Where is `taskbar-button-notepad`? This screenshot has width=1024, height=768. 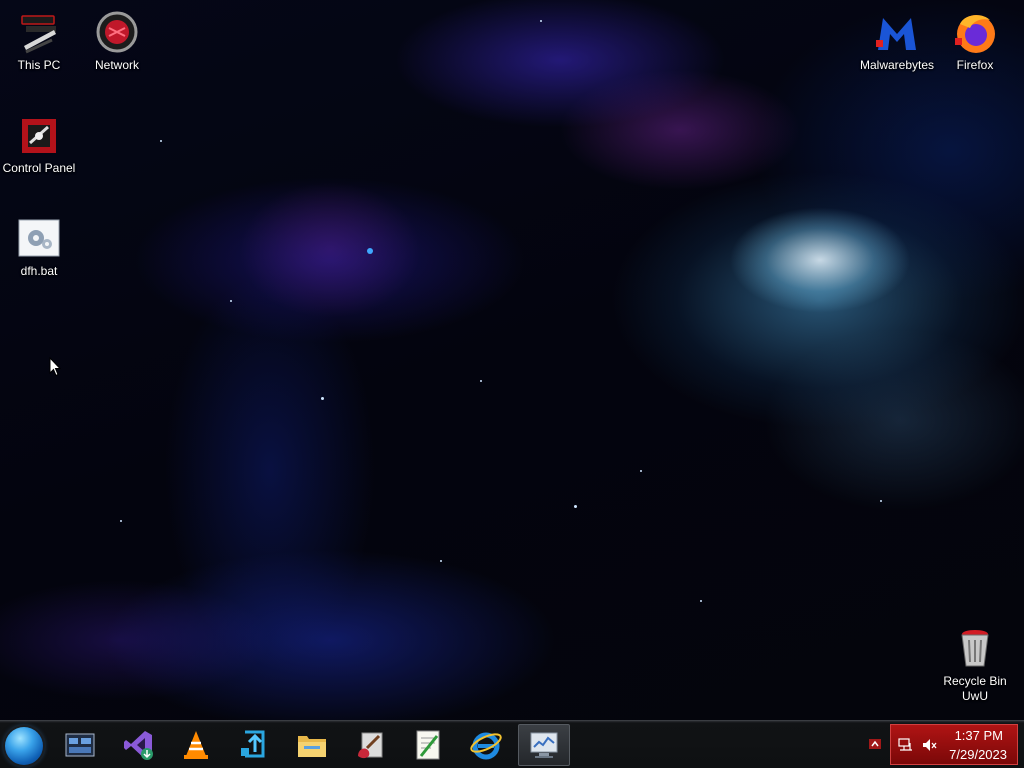
taskbar-button-notepad is located at coordinates (428, 745).